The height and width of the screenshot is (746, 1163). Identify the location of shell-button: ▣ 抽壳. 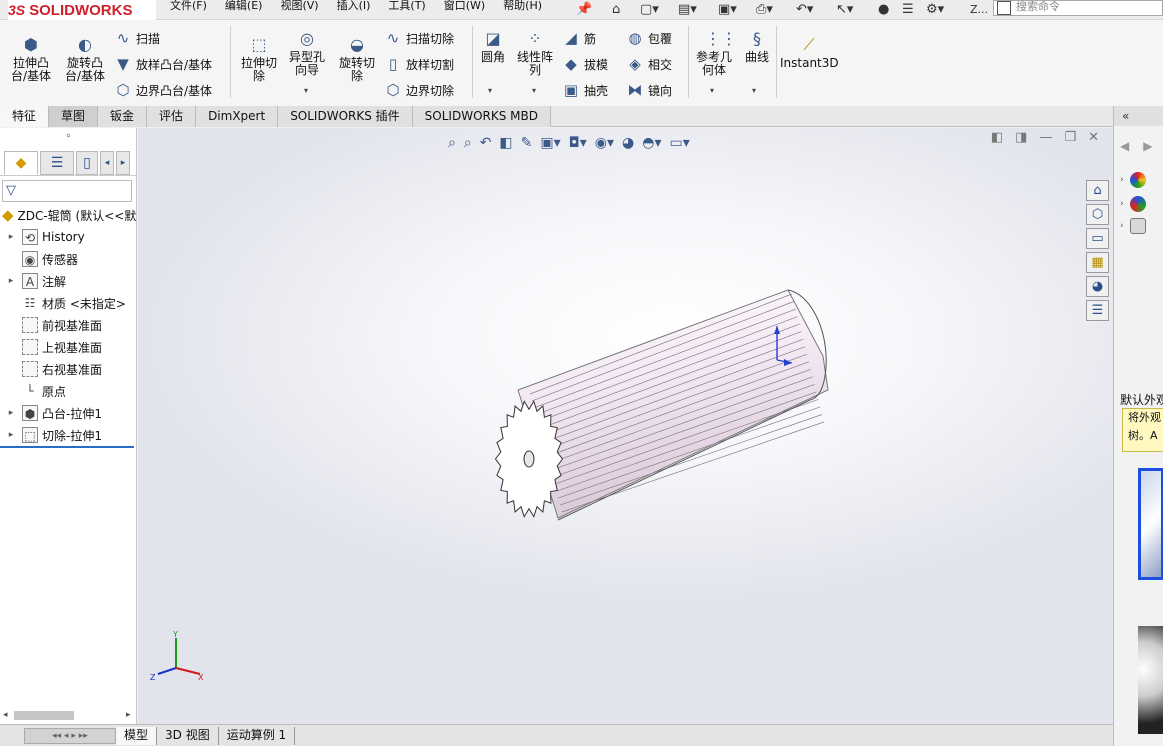
(585, 90).